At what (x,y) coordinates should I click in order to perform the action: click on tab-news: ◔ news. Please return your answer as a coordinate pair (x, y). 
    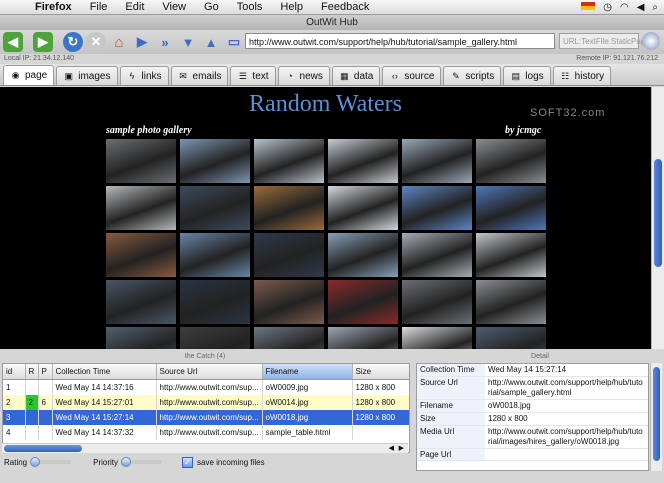
    Looking at the image, I should click on (303, 75).